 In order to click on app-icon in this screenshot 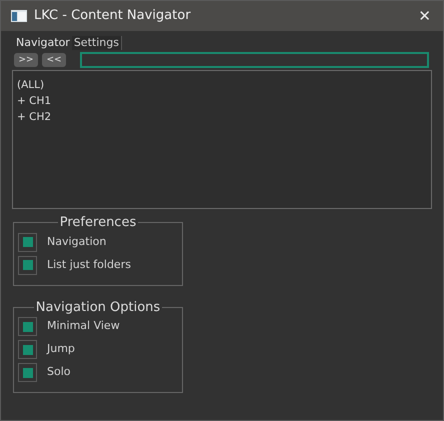, I will do `click(19, 16)`.